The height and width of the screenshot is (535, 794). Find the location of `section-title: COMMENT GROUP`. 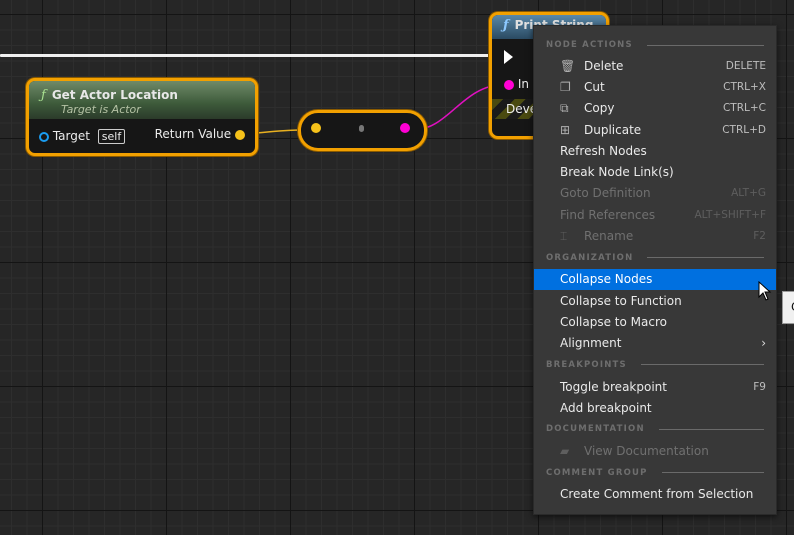

section-title: COMMENT GROUP is located at coordinates (597, 472).